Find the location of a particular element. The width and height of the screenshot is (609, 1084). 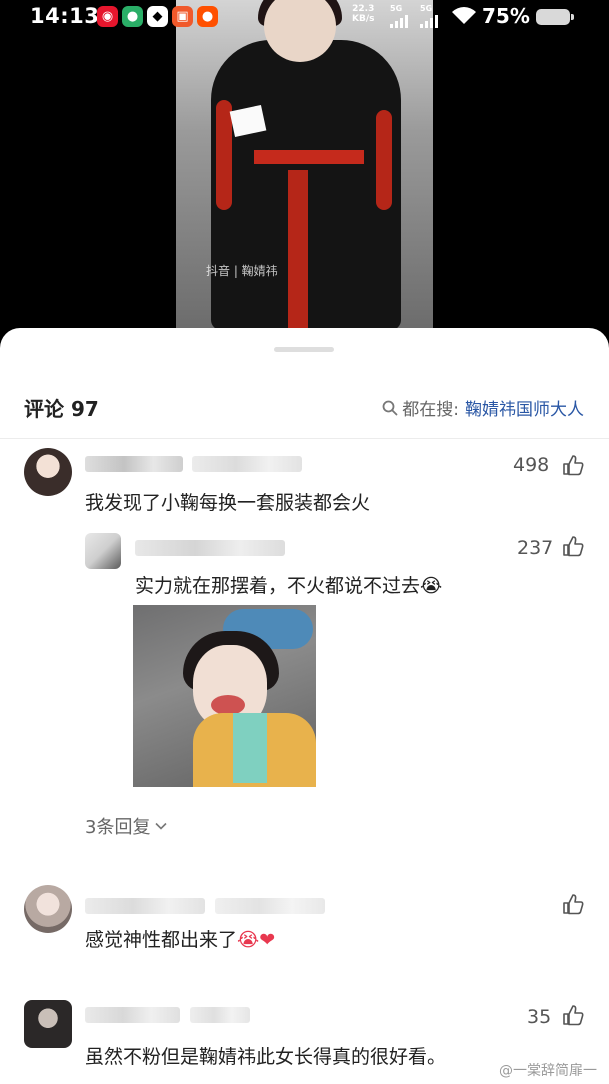

weibo-icon: ◉ is located at coordinates (107, 16).